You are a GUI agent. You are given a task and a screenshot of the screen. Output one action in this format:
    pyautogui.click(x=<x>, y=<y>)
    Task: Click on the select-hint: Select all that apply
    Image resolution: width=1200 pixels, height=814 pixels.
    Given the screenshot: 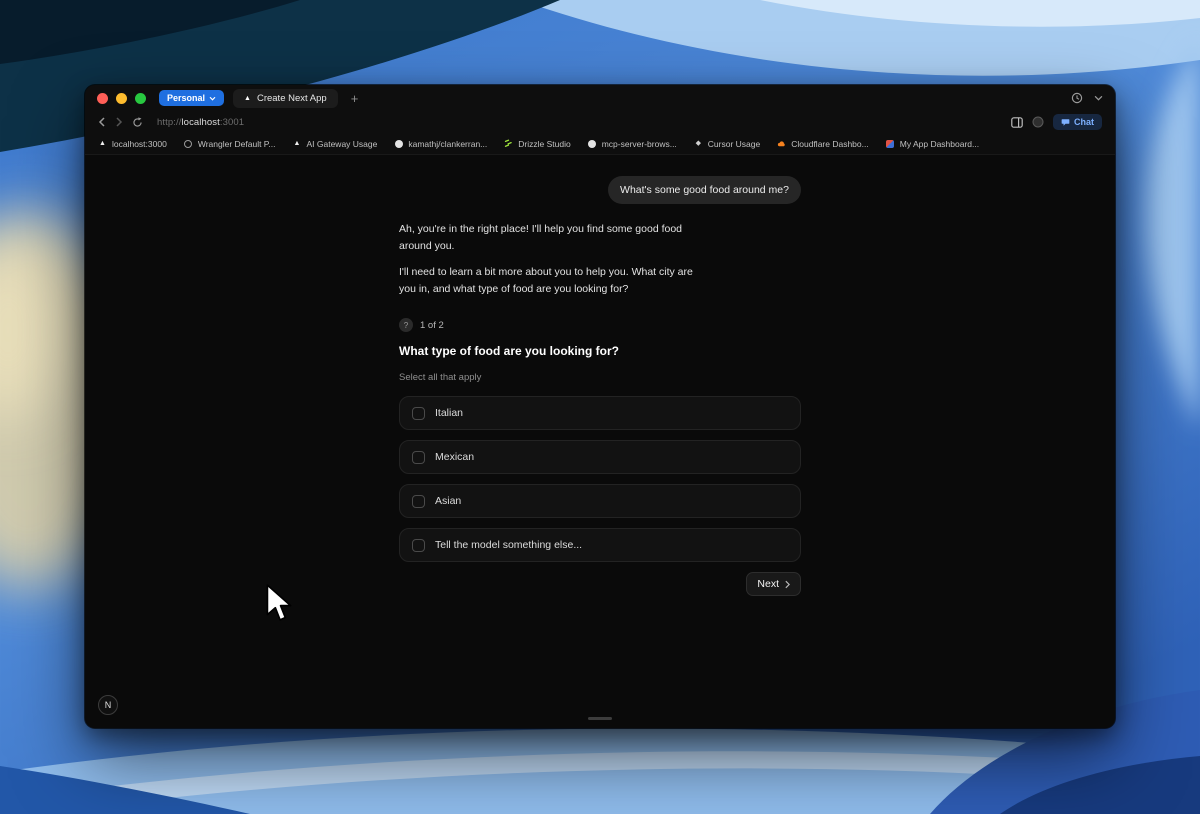 What is the action you would take?
    pyautogui.click(x=440, y=377)
    